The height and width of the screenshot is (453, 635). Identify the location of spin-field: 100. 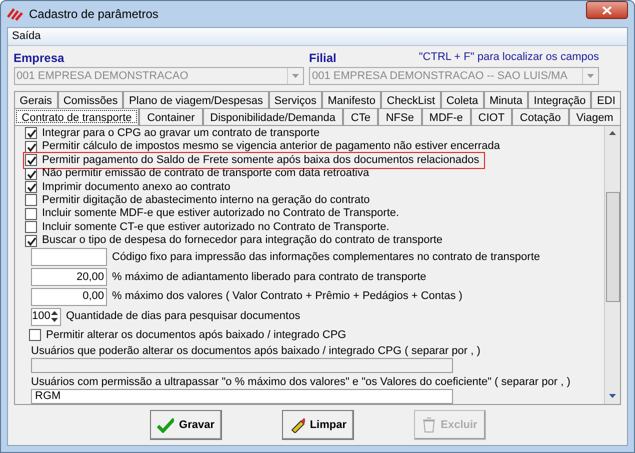
(46, 317).